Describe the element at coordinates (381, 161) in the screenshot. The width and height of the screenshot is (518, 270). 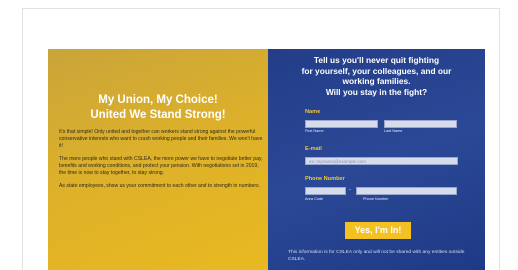
I see `email-input: ex: myname@example.com` at that location.